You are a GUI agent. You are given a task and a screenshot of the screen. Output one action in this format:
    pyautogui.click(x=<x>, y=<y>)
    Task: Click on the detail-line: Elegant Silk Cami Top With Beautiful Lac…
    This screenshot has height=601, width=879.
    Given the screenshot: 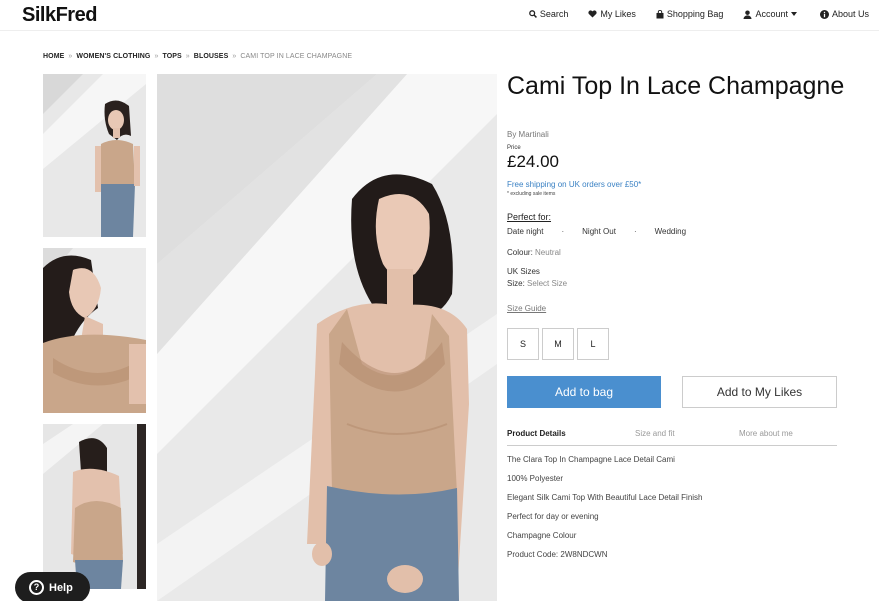 What is the action you would take?
    pyautogui.click(x=605, y=497)
    